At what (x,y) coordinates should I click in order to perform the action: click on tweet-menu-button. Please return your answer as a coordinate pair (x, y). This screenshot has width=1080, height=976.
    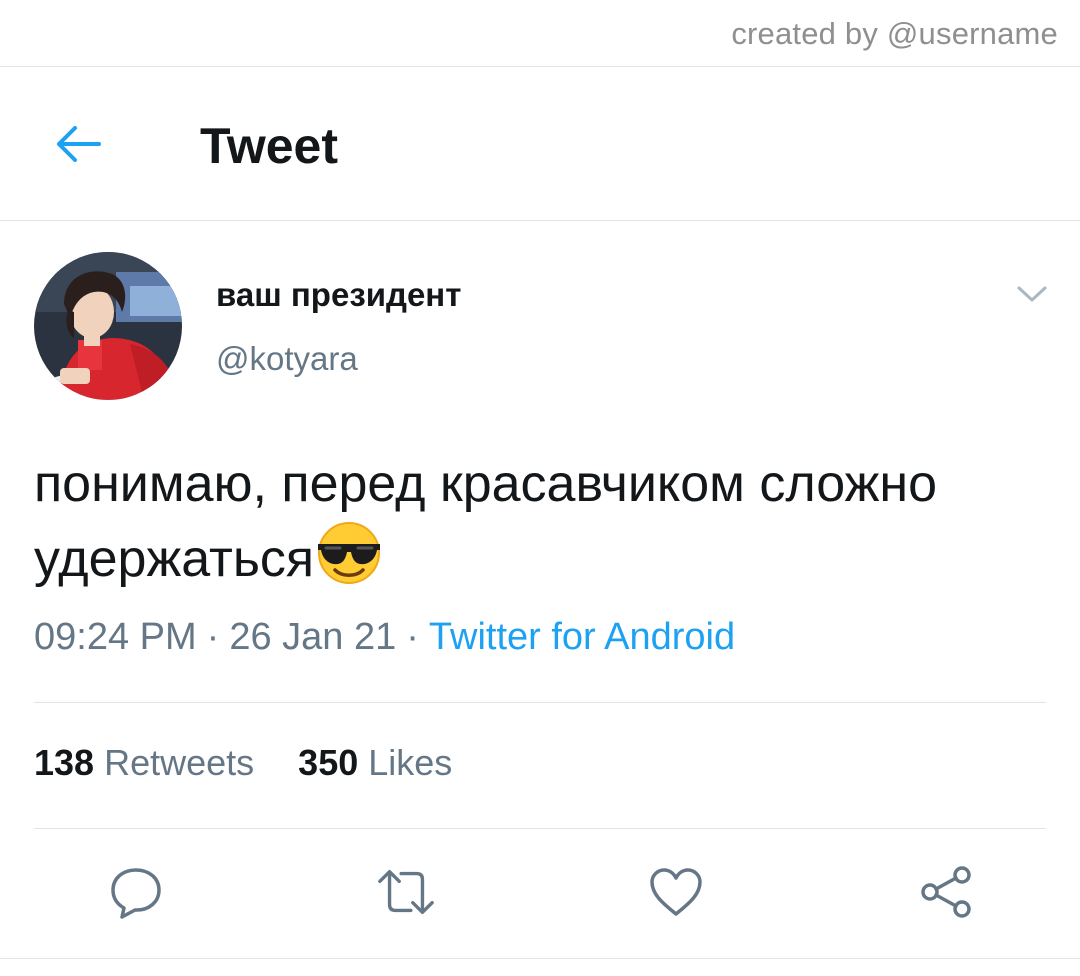
    Looking at the image, I should click on (1032, 294).